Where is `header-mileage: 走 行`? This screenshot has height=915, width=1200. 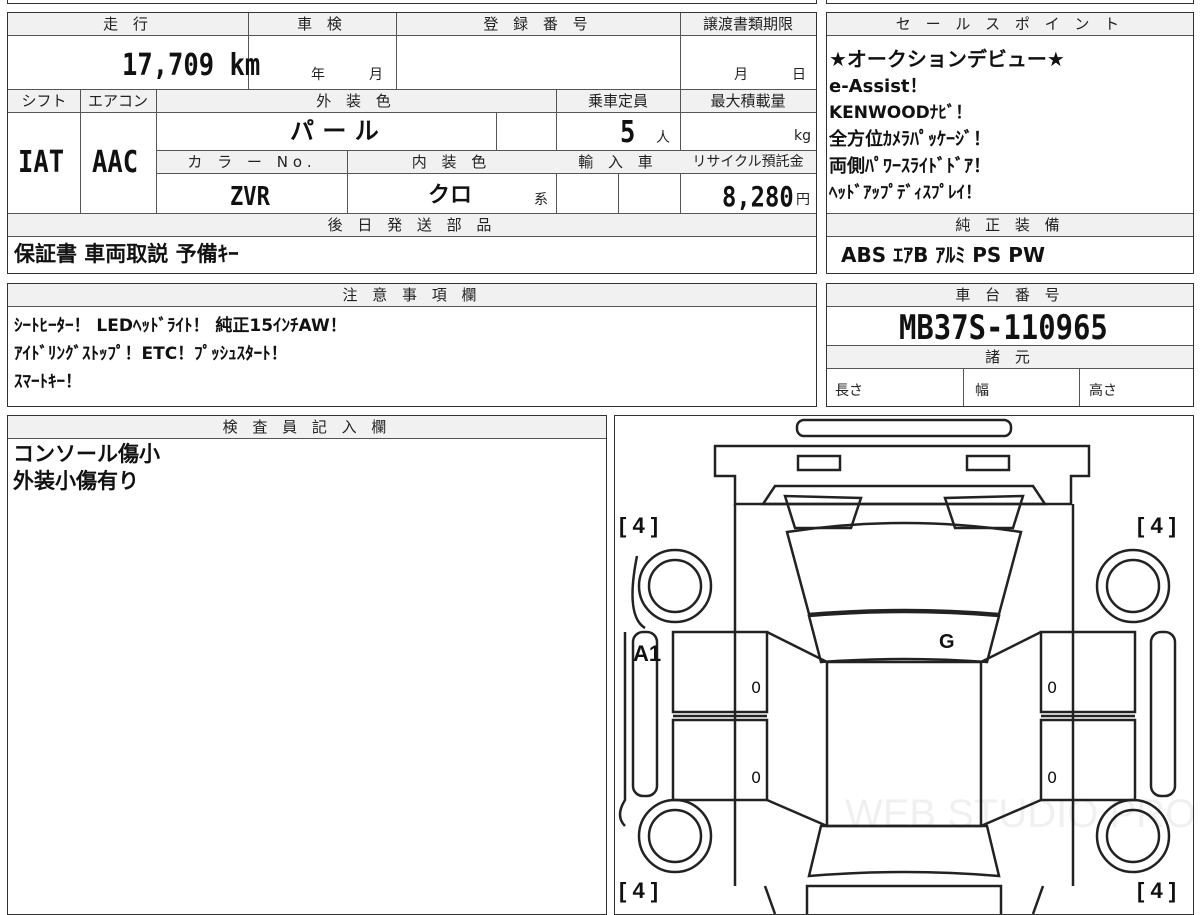
header-mileage: 走 行 is located at coordinates (128, 24).